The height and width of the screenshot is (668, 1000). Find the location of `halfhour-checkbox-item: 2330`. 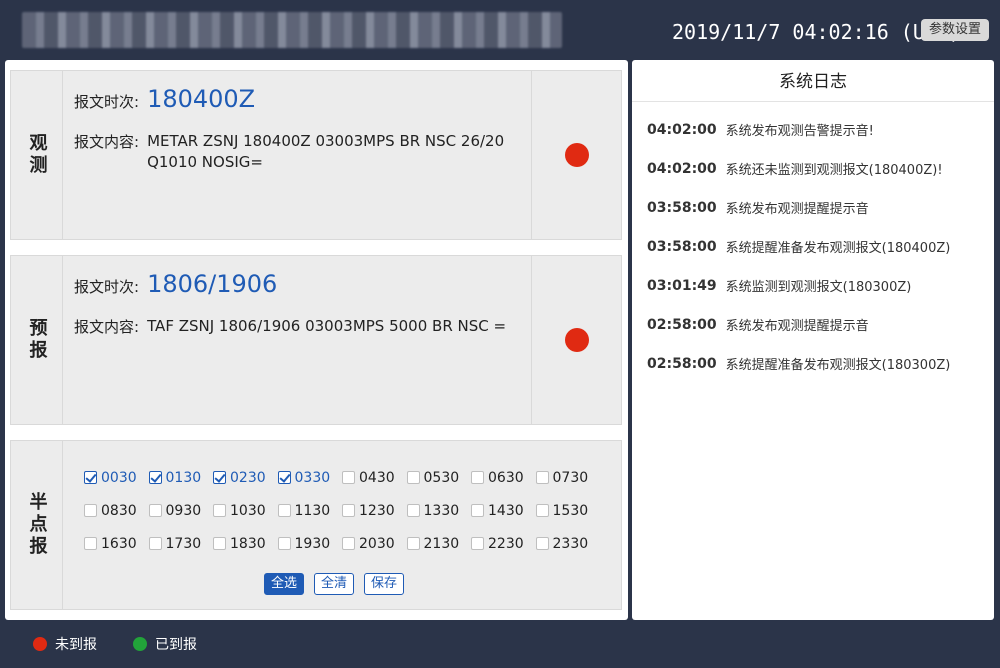

halfhour-checkbox-item: 2330 is located at coordinates (568, 543).